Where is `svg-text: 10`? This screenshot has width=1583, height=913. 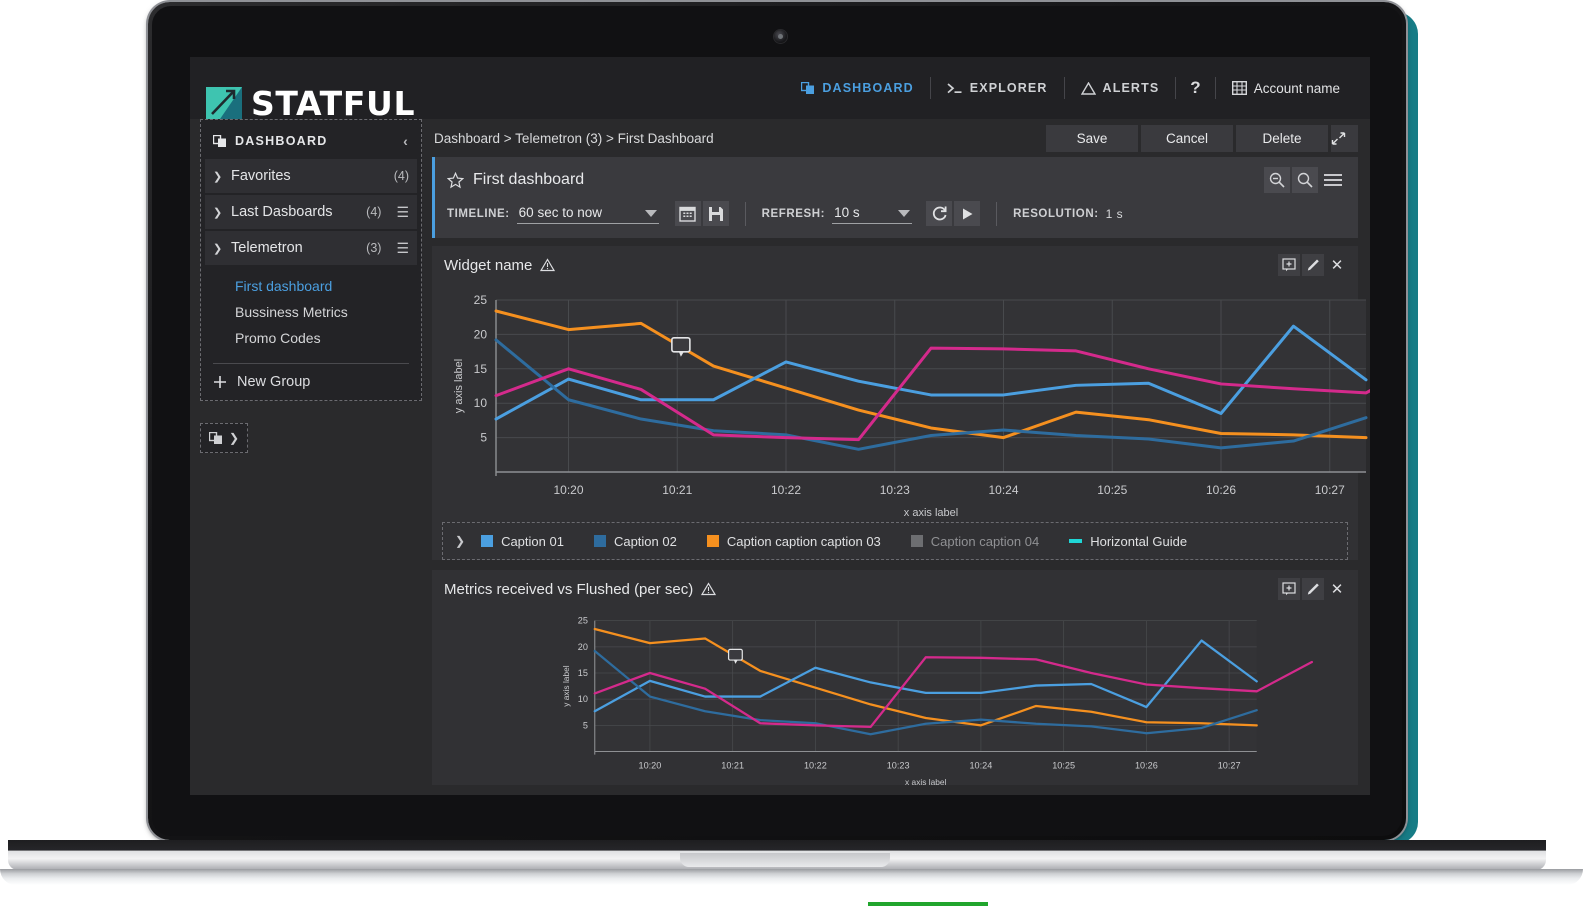
svg-text: 10 is located at coordinates (481, 403).